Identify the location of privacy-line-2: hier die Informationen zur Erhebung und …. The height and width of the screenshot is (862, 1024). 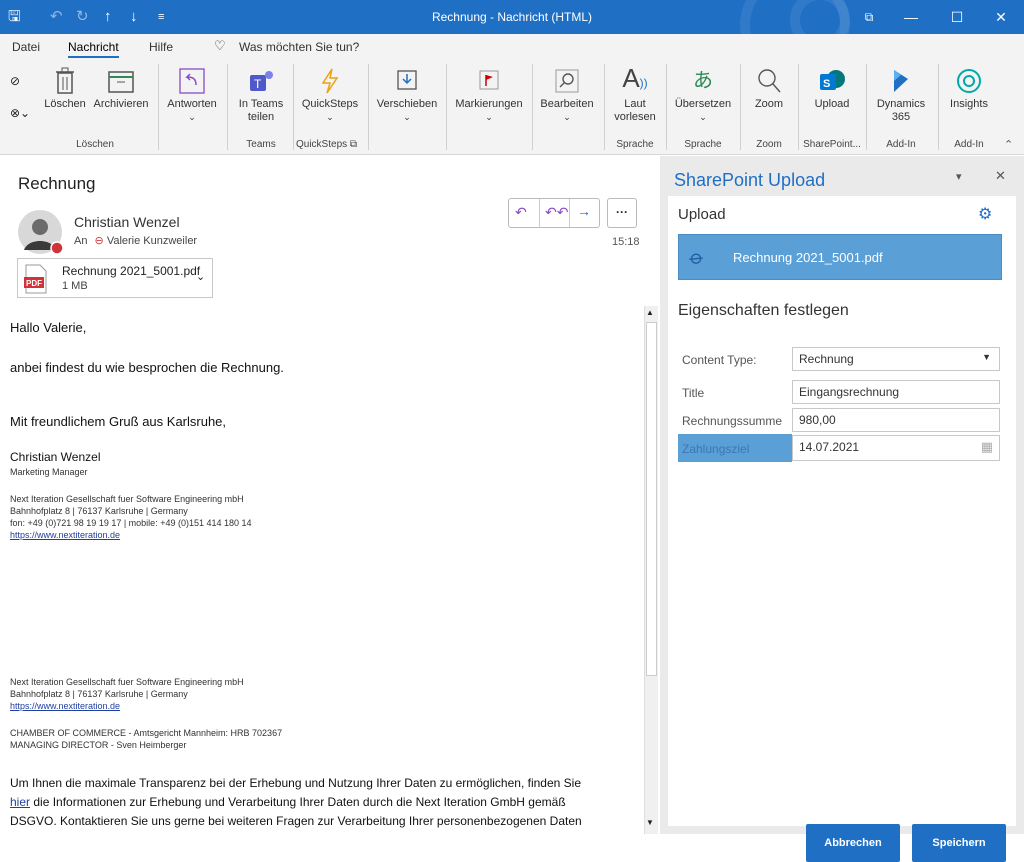
(288, 802).